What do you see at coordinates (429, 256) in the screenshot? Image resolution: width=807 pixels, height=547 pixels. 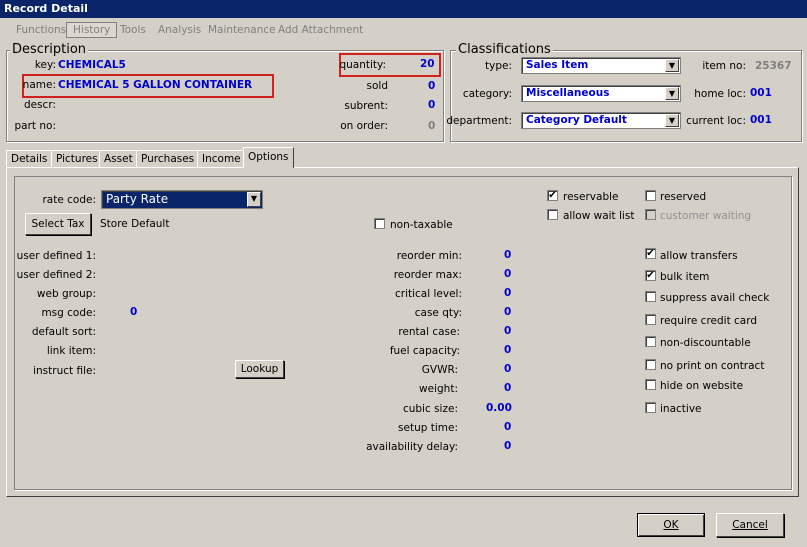 I see `reorder-min-label: reorder min:` at bounding box center [429, 256].